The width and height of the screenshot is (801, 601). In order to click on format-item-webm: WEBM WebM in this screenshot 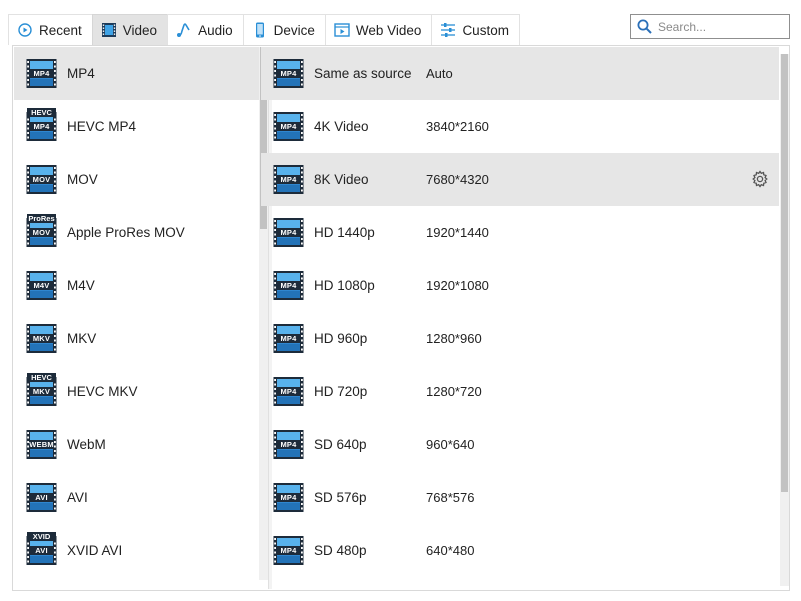, I will do `click(137, 444)`.